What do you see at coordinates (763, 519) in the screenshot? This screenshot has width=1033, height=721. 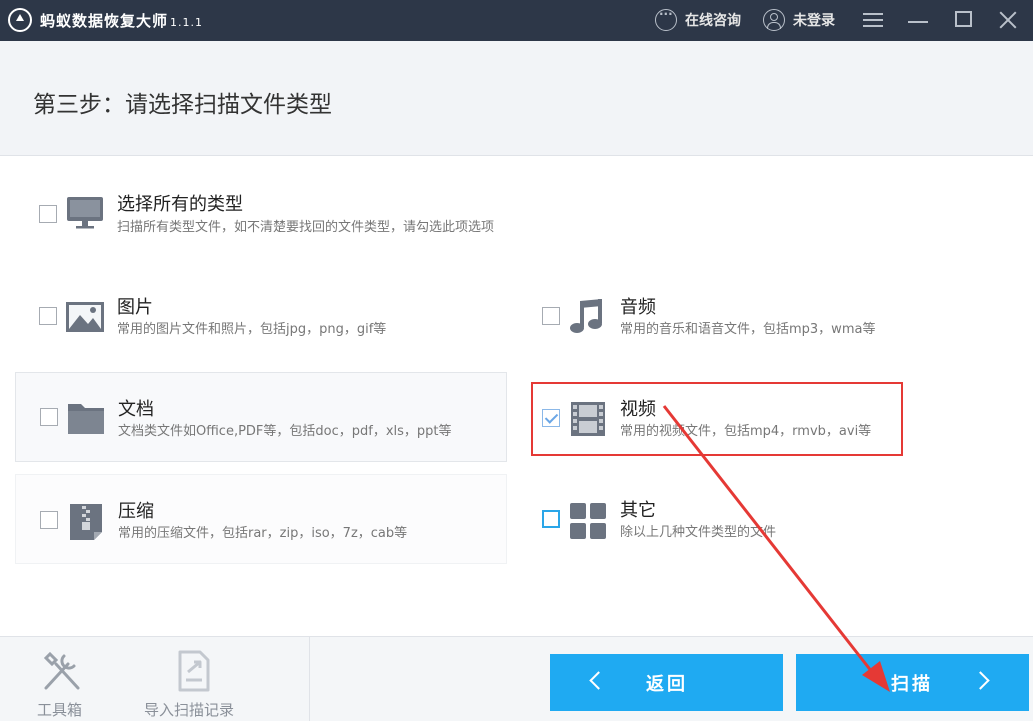 I see `option-other: 其它 除以上几种文件类型的文件` at bounding box center [763, 519].